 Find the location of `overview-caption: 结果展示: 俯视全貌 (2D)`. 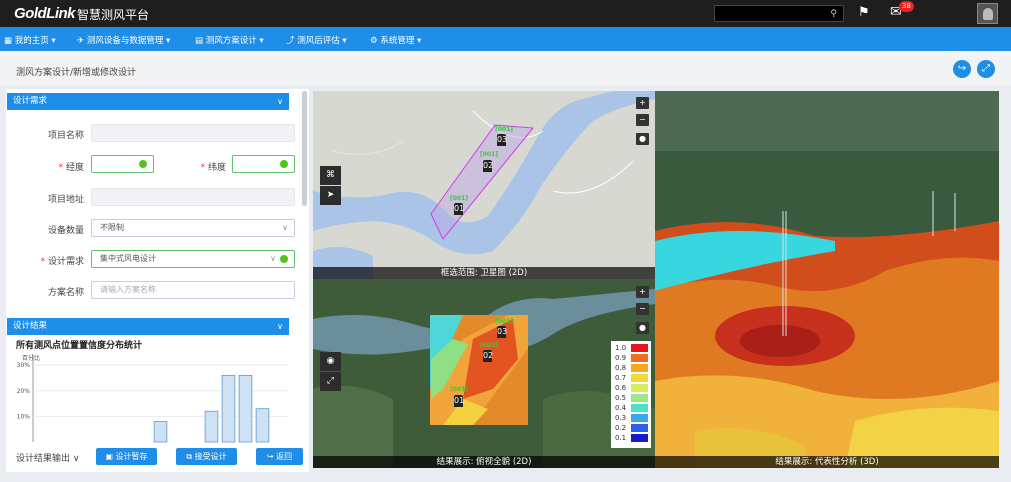

overview-caption: 结果展示: 俯视全貌 (2D) is located at coordinates (484, 462).